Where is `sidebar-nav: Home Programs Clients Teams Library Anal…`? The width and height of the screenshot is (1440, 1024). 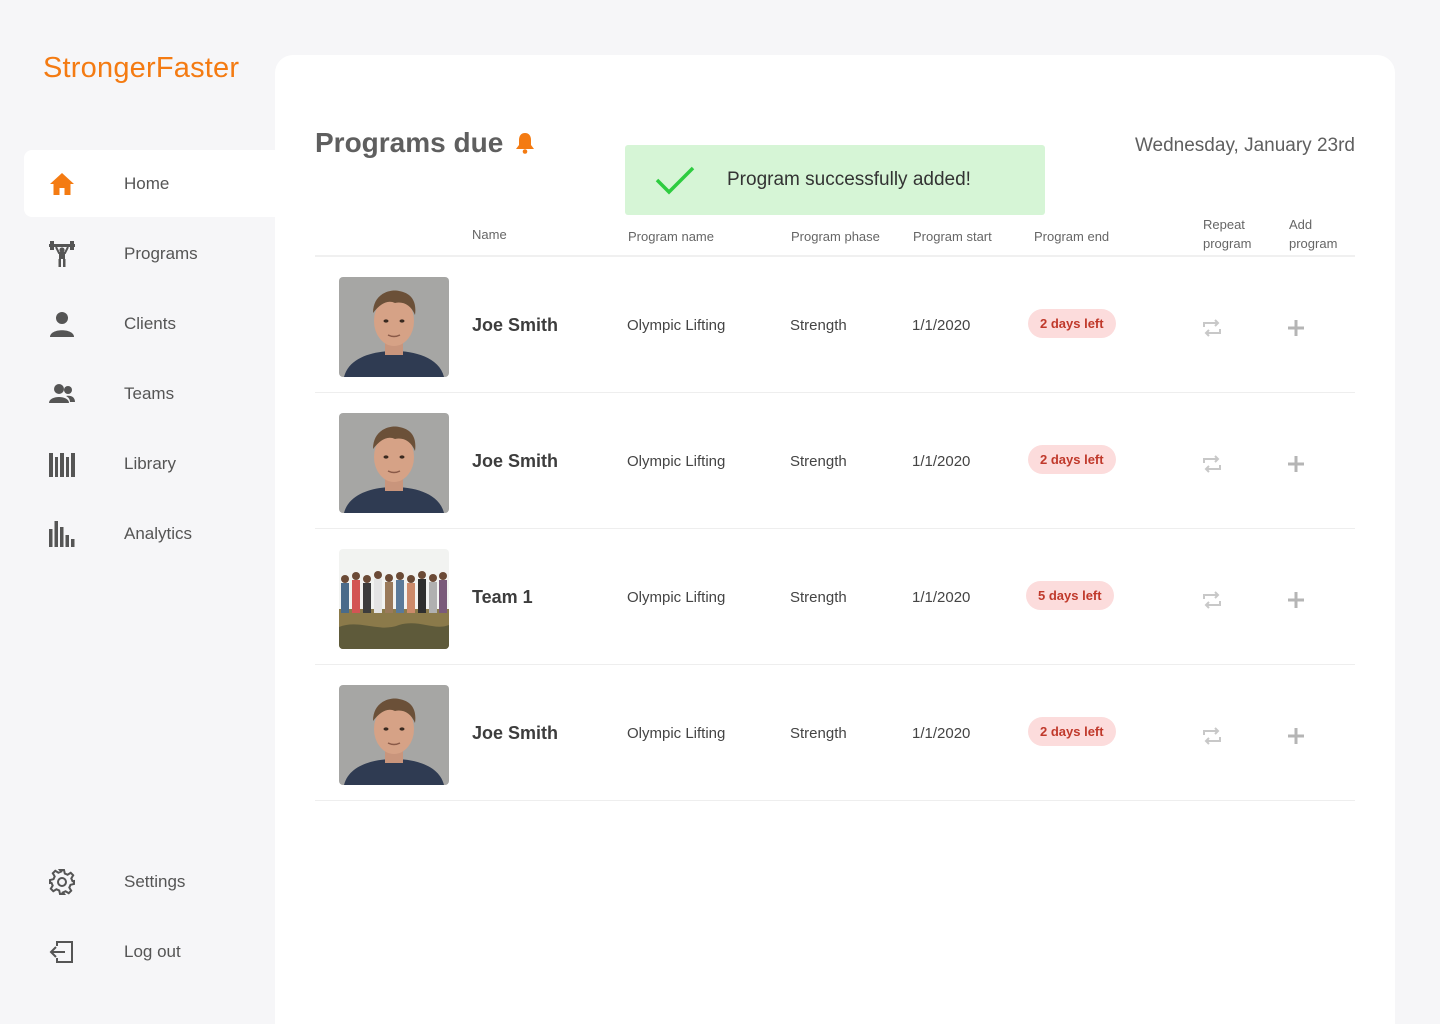 sidebar-nav: Home Programs Clients Teams Library Anal… is located at coordinates (149, 360).